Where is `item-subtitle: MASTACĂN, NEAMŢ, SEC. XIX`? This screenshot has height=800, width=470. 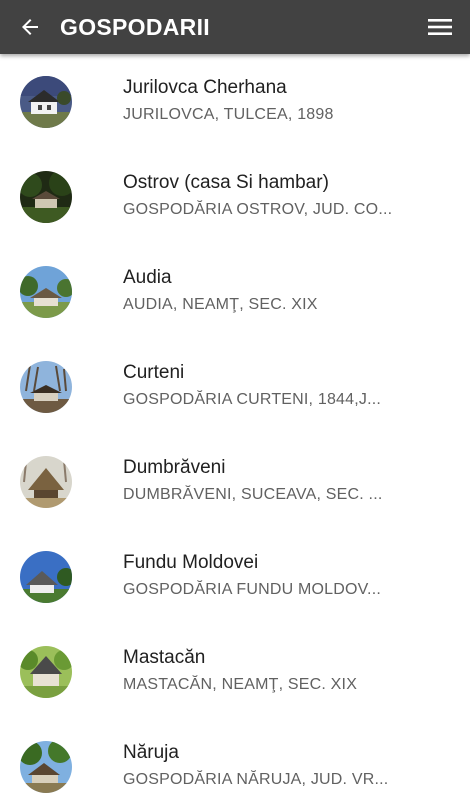 item-subtitle: MASTACĂN, NEAMŢ, SEC. XIX is located at coordinates (240, 684).